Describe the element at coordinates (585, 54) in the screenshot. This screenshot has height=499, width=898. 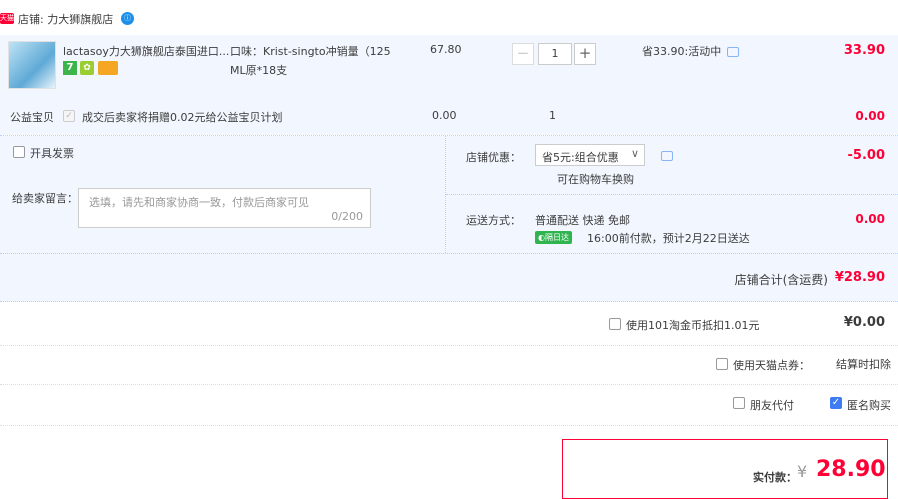
I see `quantity-plus-button: +` at that location.